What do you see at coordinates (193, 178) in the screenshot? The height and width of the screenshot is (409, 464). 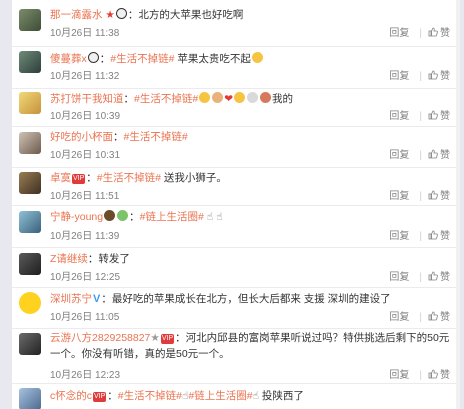 I see `comment-text-rest: 送我小狮子。` at bounding box center [193, 178].